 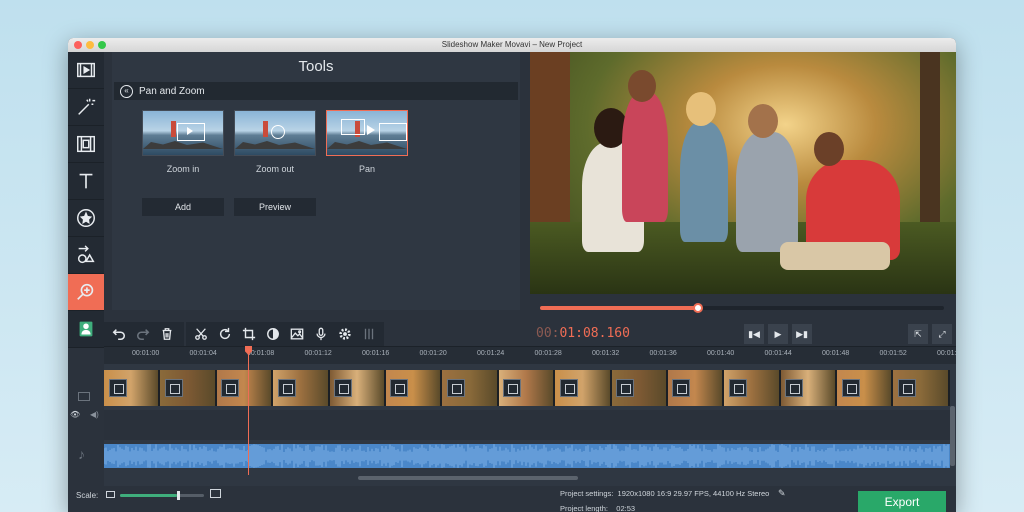 What do you see at coordinates (86, 255) in the screenshot?
I see `sidebar-item-shapes` at bounding box center [86, 255].